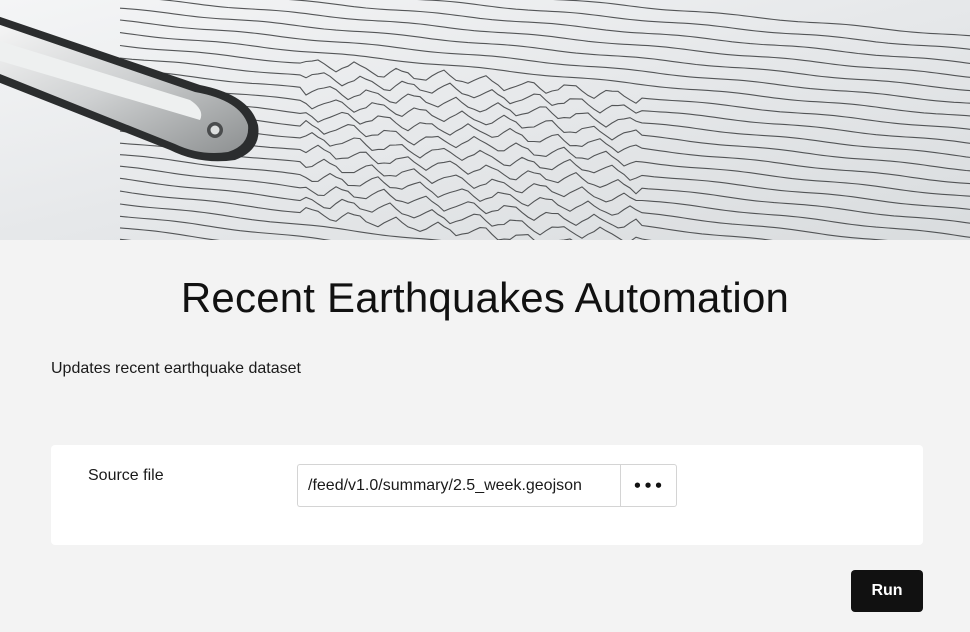  What do you see at coordinates (485, 297) in the screenshot?
I see `page-title: Recent Earthquakes Automation` at bounding box center [485, 297].